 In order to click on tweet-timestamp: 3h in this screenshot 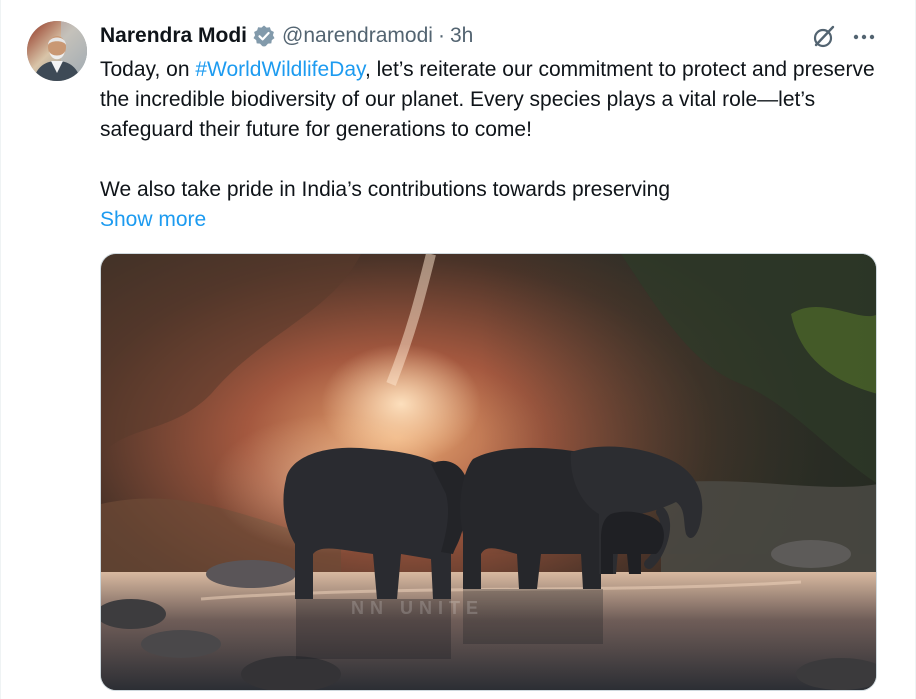, I will do `click(461, 36)`.